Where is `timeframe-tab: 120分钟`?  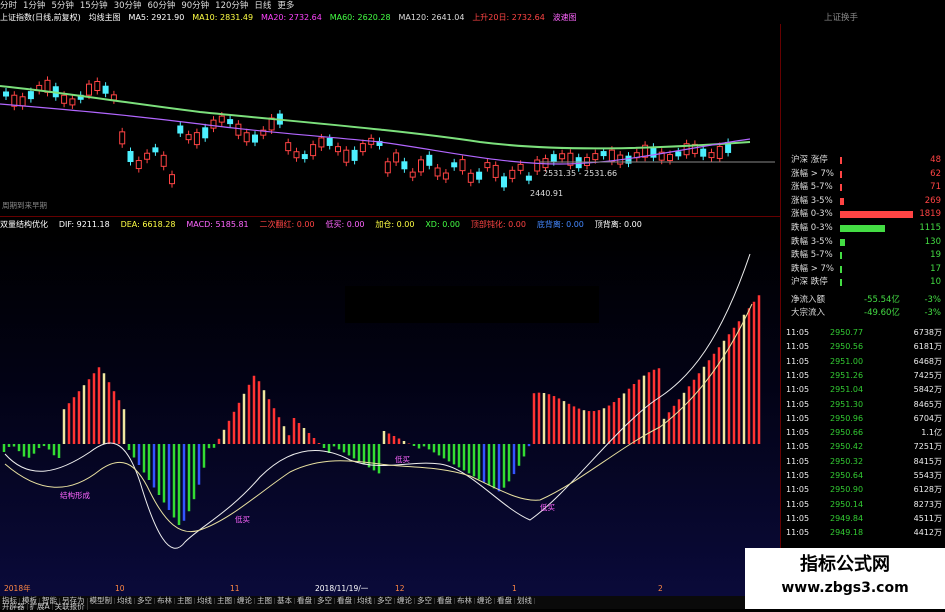
timeframe-tab: 120分钟 is located at coordinates (231, 6).